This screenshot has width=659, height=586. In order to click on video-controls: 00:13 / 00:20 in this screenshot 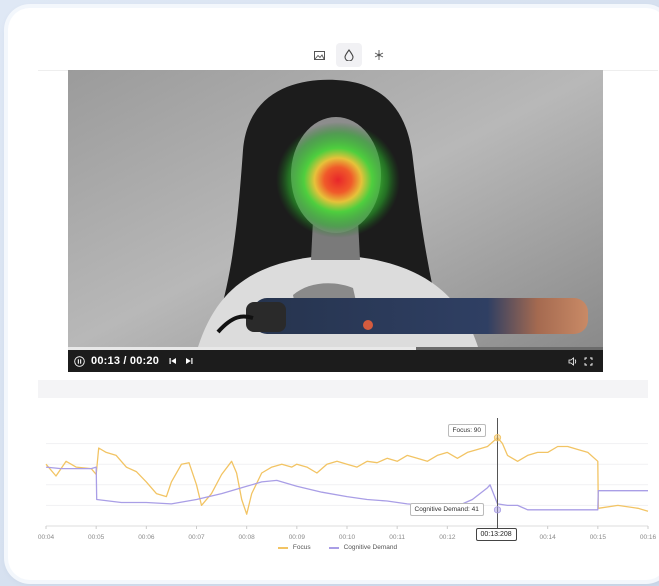, I will do `click(335, 361)`.